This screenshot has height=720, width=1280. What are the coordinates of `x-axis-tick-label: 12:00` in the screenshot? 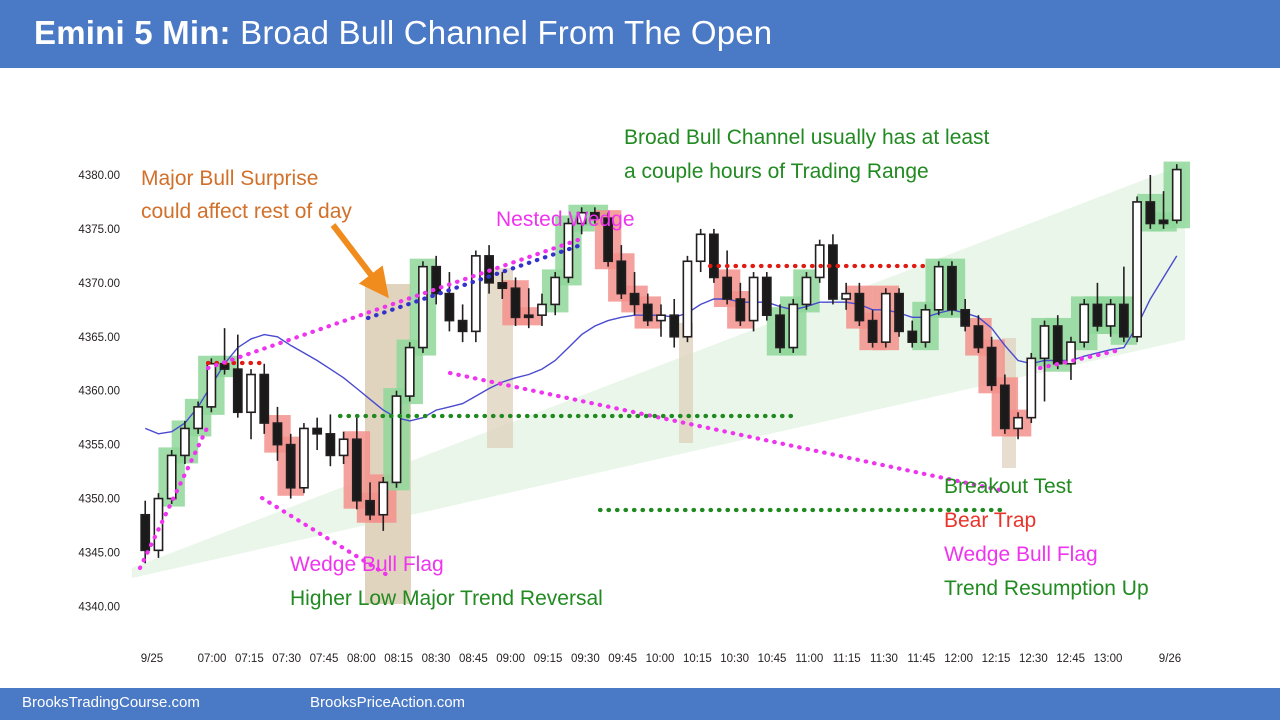 It's located at (958, 659).